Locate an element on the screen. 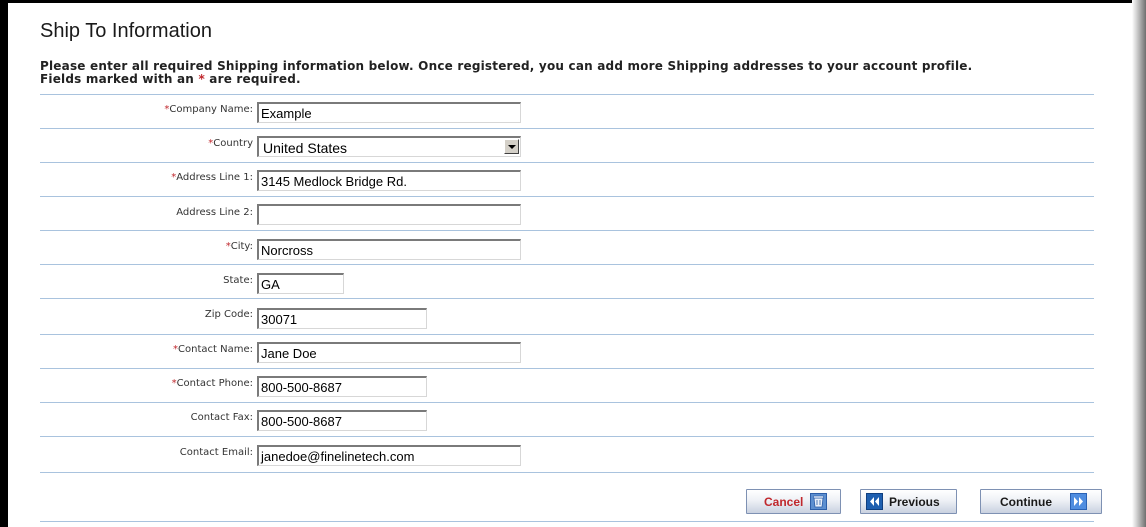 The height and width of the screenshot is (527, 1146). city-label: *City: is located at coordinates (239, 246).